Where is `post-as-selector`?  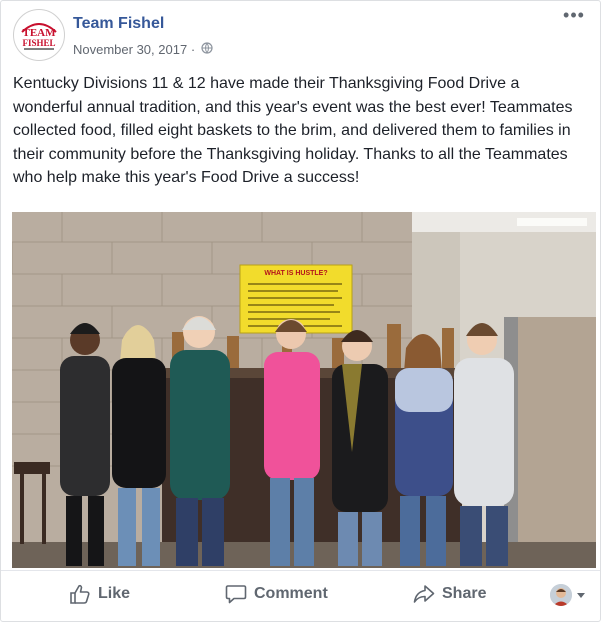
post-as-selector is located at coordinates (568, 595).